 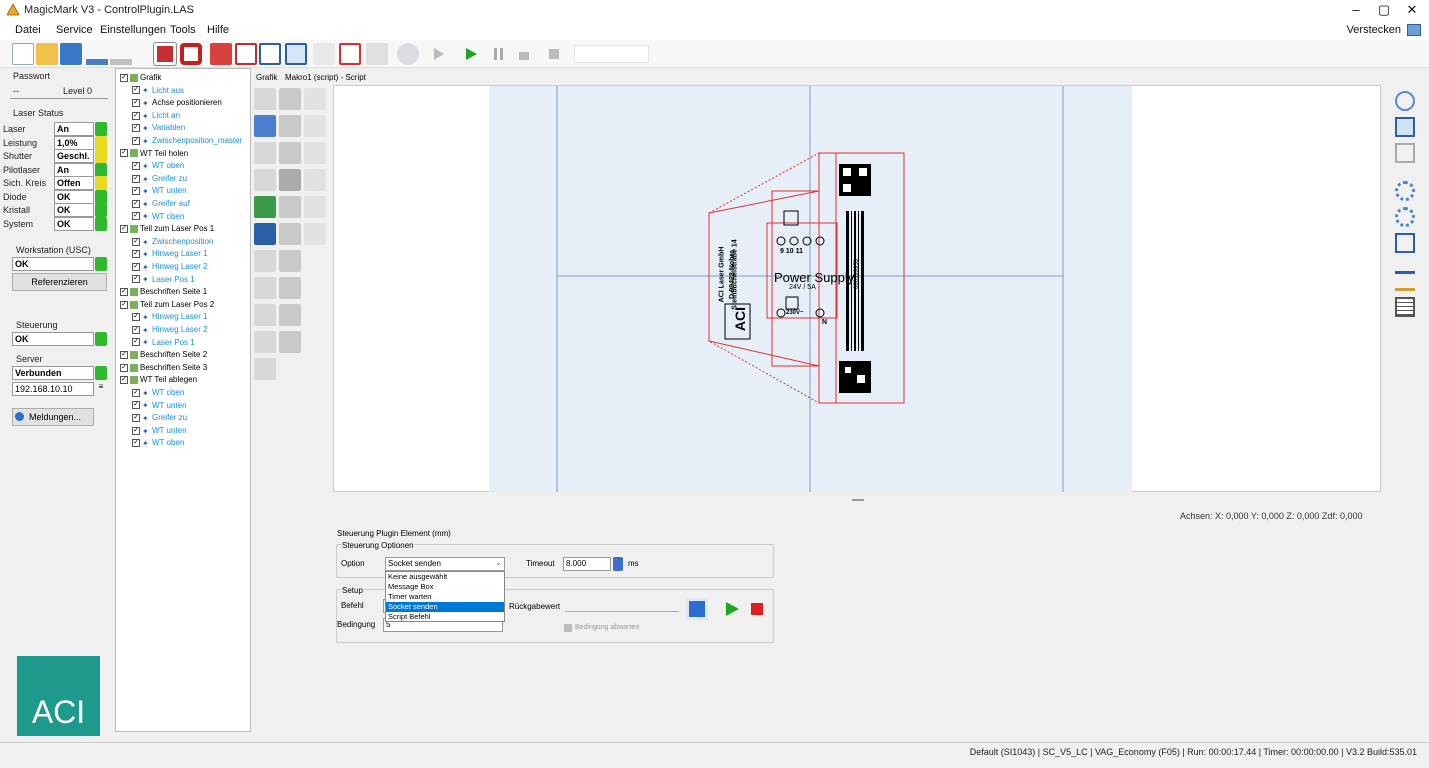 I want to click on redo-icon, so click(x=121, y=54).